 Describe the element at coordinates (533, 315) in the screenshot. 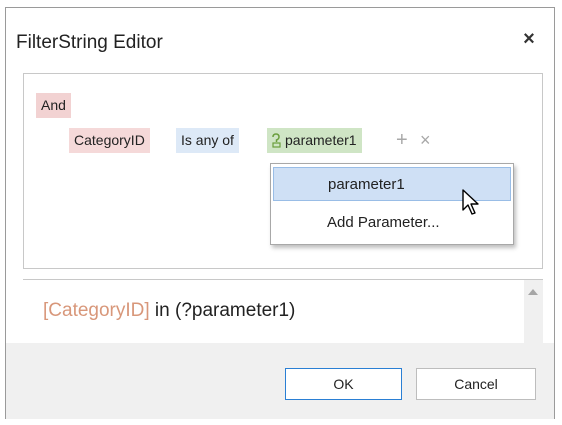

I see `vertical-scrollbar` at that location.